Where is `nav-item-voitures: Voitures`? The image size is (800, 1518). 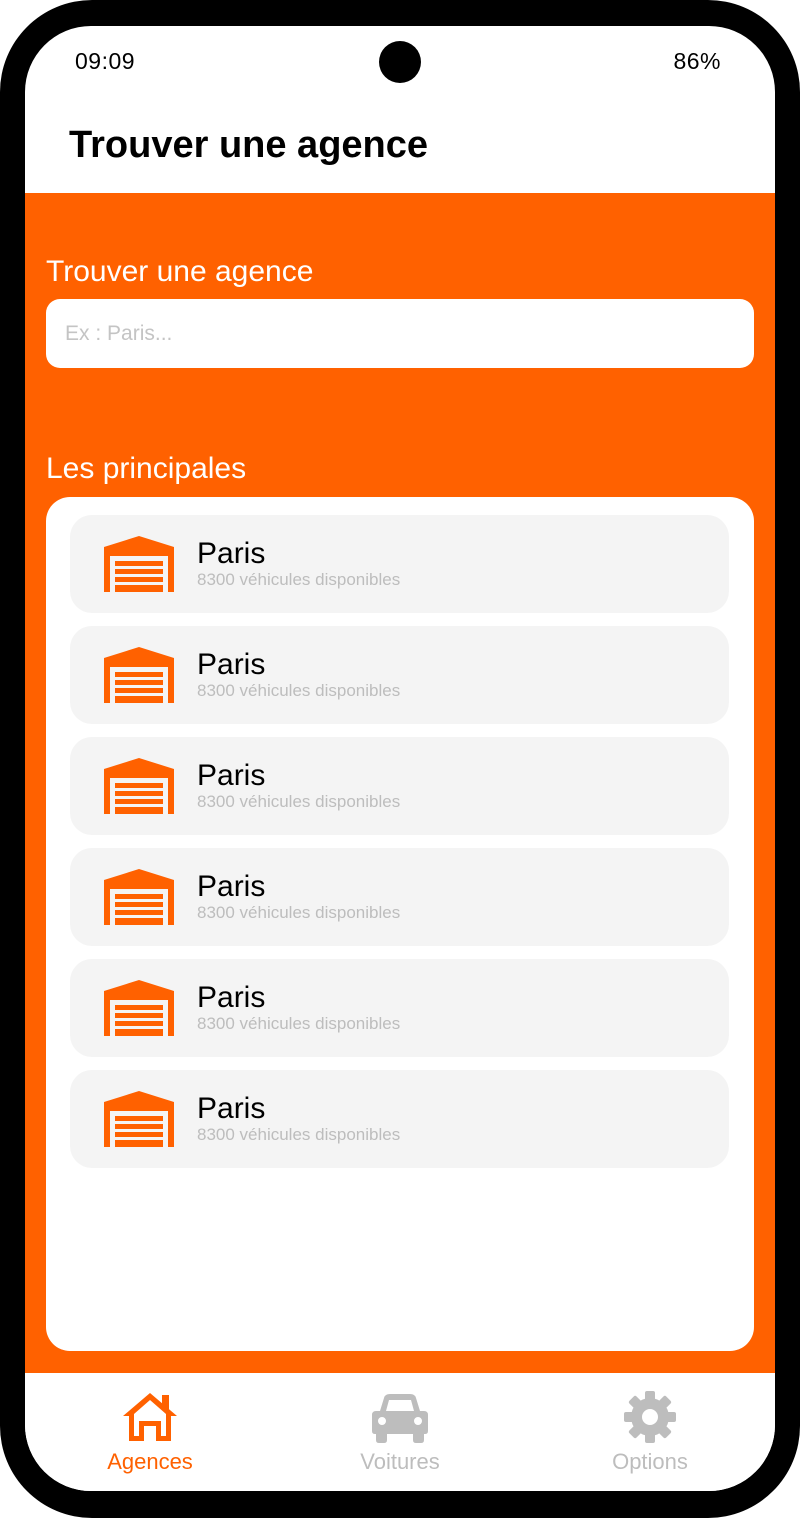 nav-item-voitures: Voitures is located at coordinates (400, 1432).